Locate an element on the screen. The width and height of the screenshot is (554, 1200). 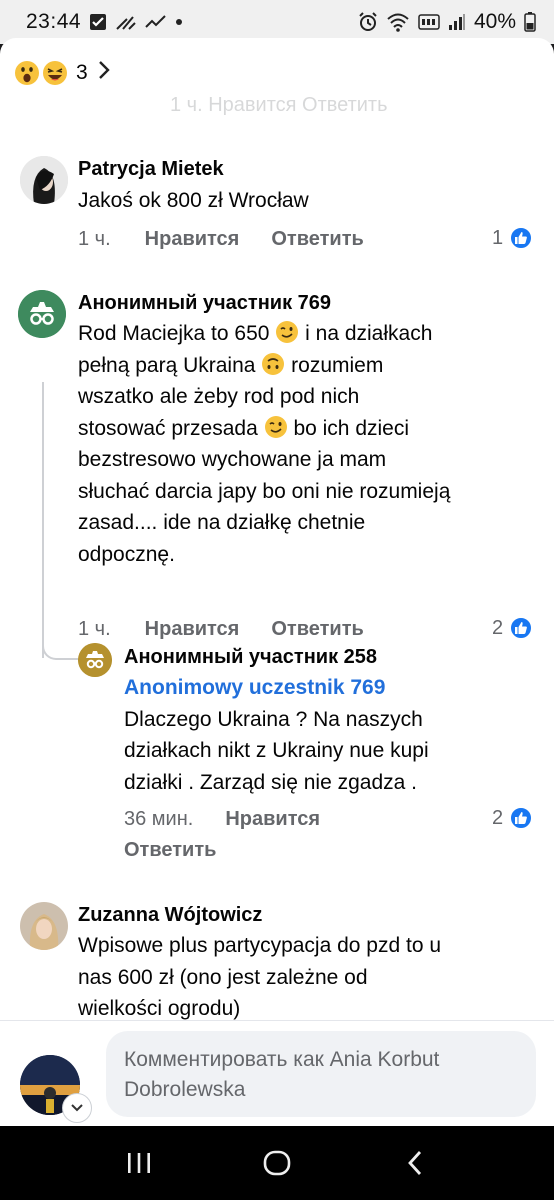
comment-line: odpocznę. is located at coordinates (126, 554).